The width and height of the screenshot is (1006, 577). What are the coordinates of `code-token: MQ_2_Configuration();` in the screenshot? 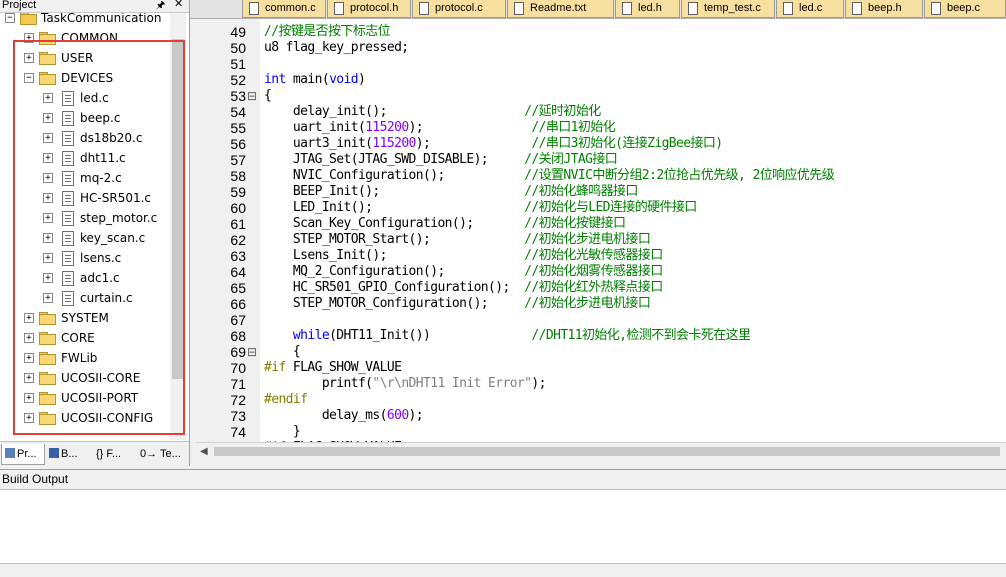 It's located at (394, 271).